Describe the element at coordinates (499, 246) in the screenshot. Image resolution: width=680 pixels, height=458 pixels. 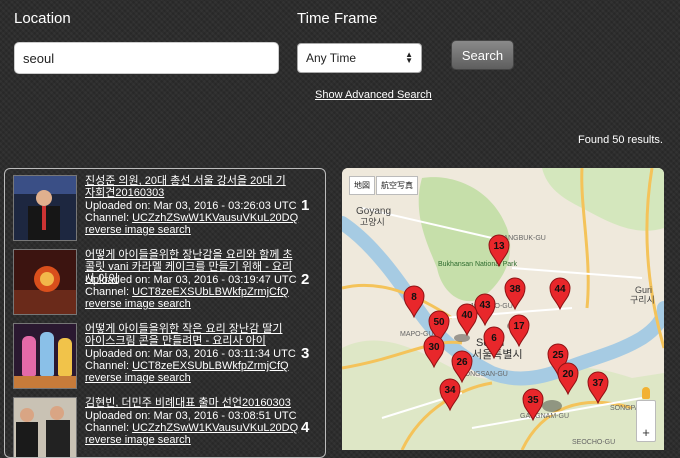
I see `marker-label: 13` at that location.